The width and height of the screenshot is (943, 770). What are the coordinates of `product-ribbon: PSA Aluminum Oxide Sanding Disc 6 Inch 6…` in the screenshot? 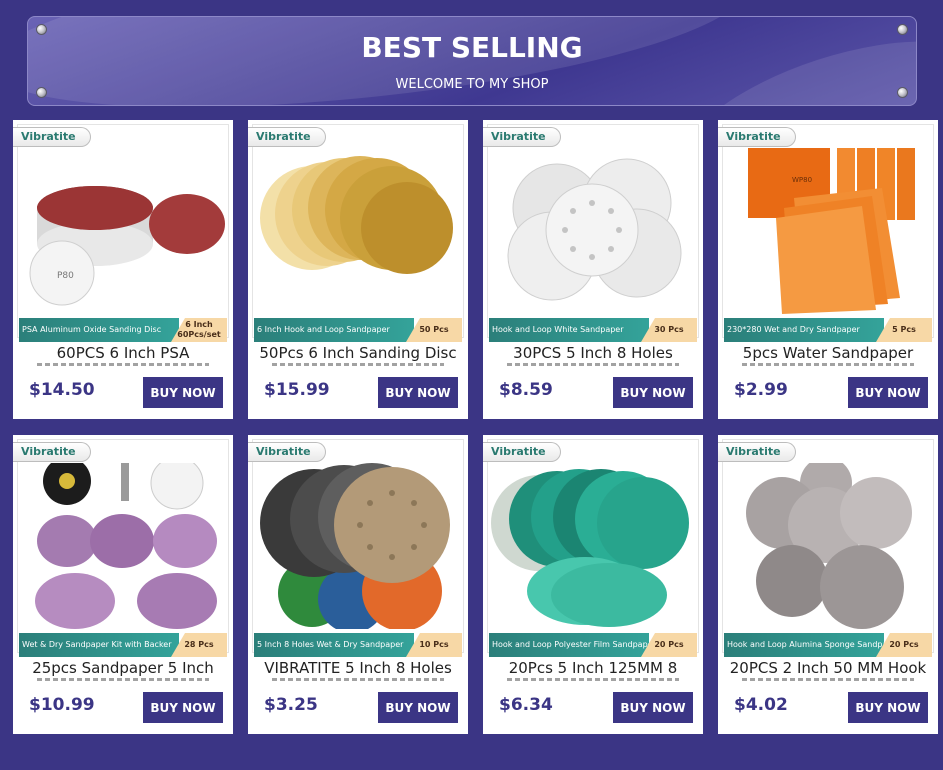 It's located at (123, 330).